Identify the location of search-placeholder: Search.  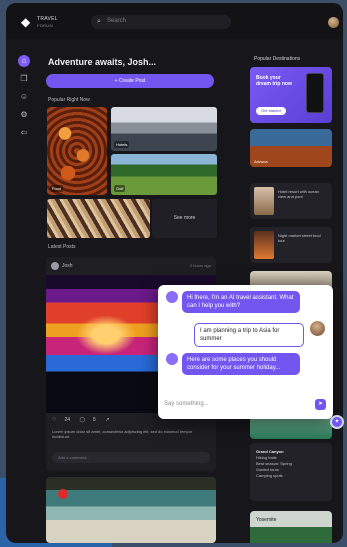
(117, 21).